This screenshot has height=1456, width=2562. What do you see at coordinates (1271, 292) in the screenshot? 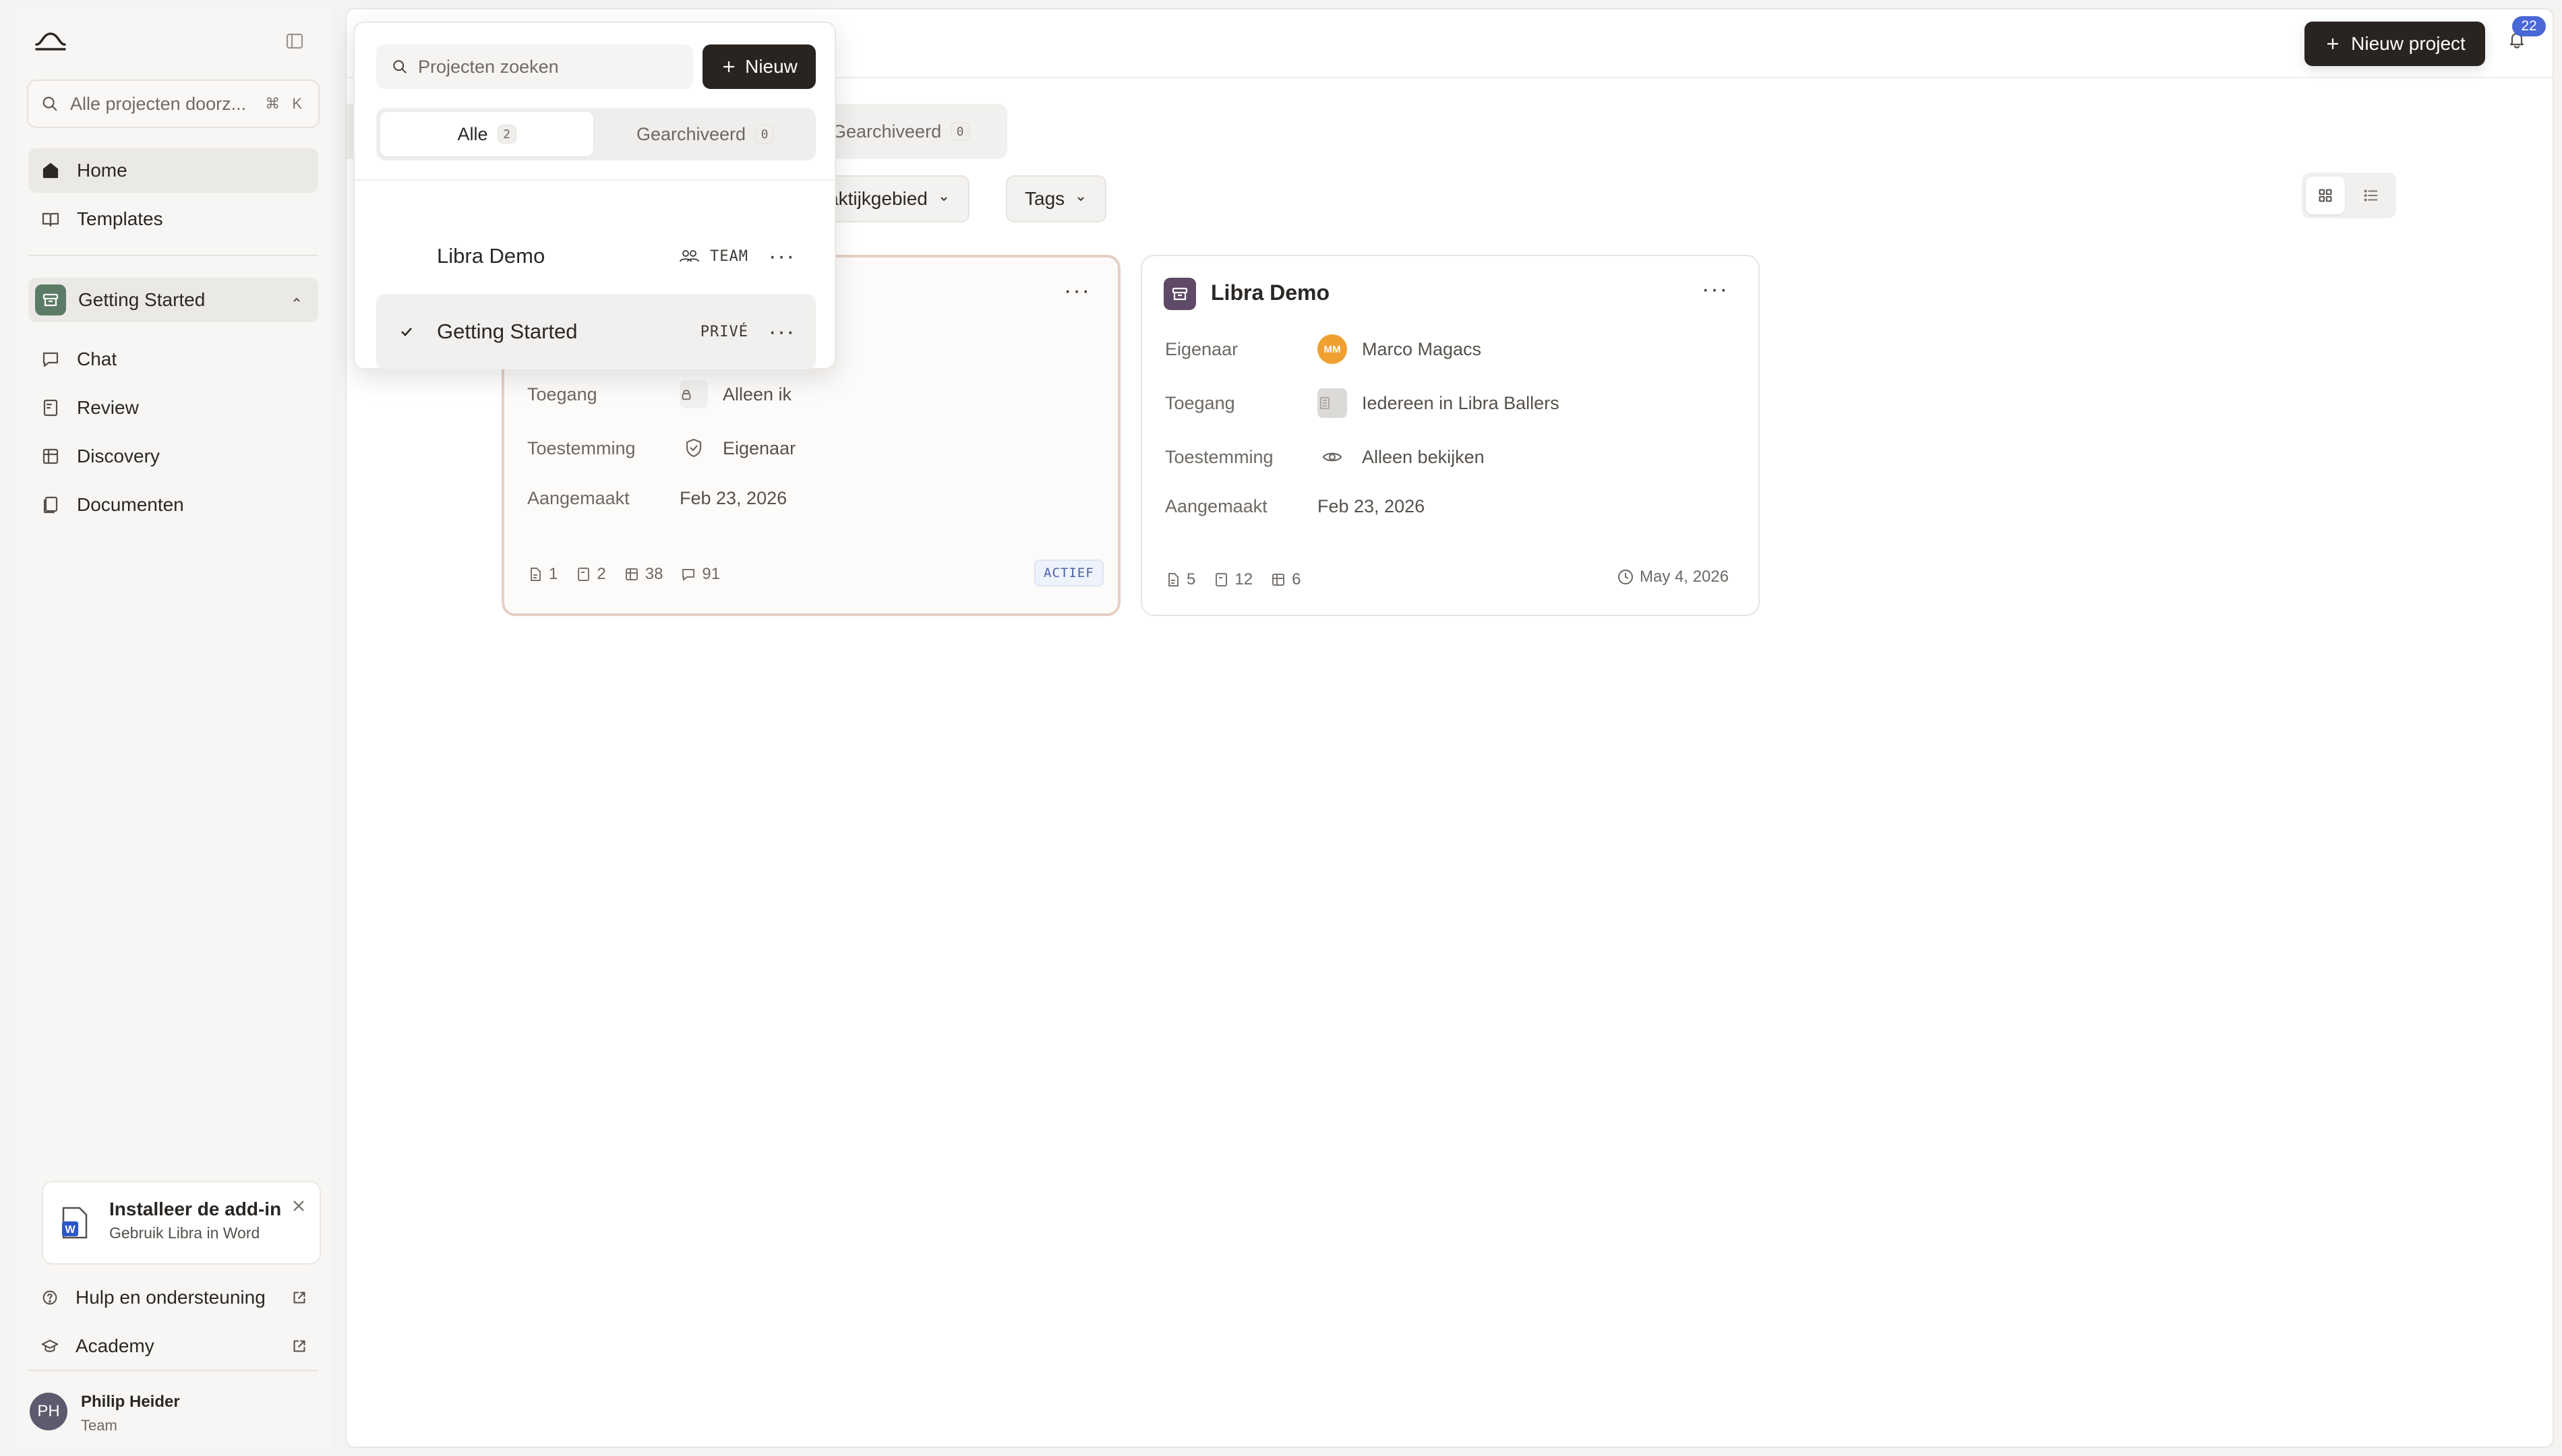
I see `card-title: Libra Demo` at bounding box center [1271, 292].